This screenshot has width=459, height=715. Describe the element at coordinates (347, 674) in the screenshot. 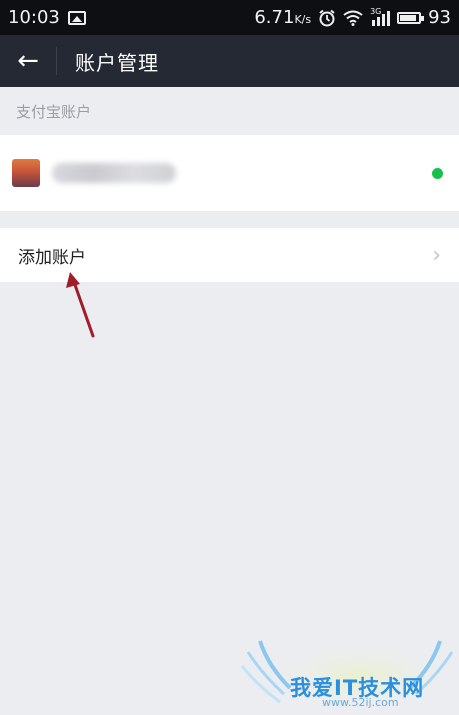

I see `site-watermark: 我爱IT技术网 www.52ij.com` at that location.